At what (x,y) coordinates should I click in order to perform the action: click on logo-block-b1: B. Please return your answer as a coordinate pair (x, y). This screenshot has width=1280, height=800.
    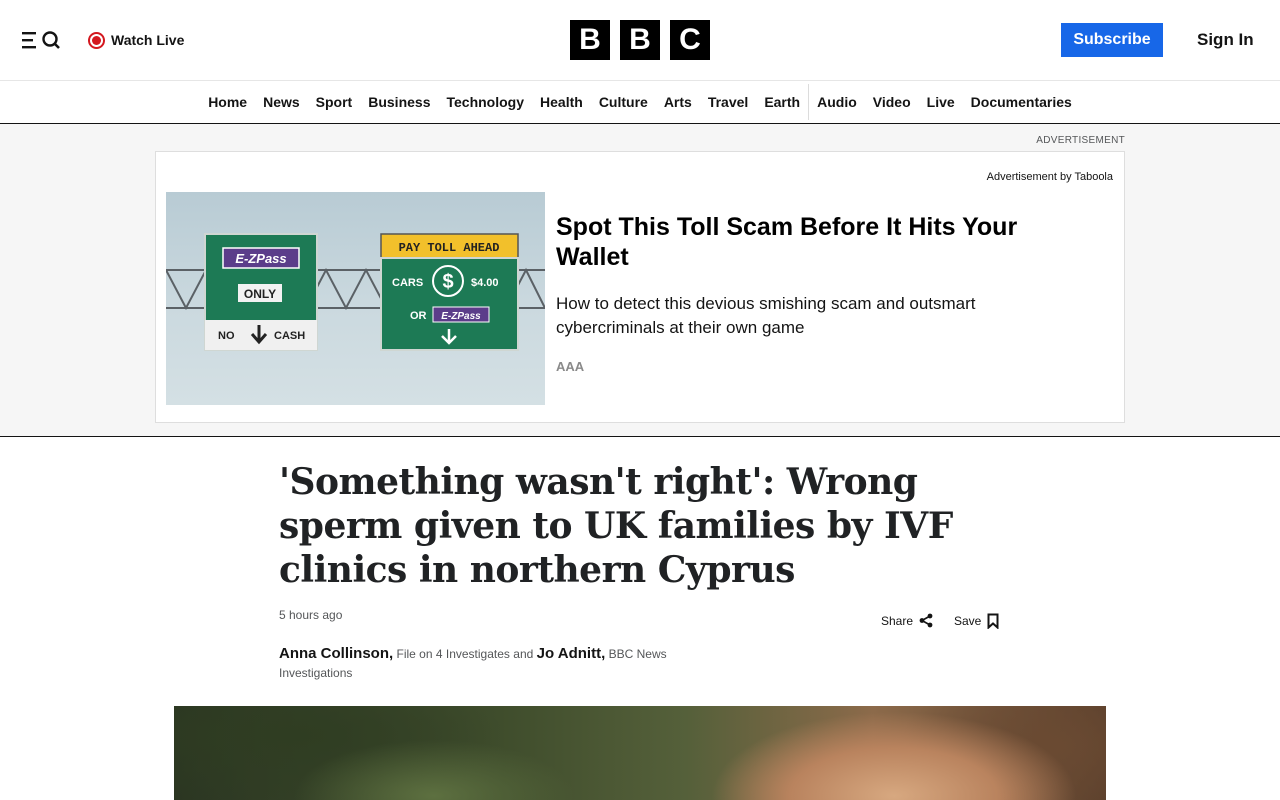
    Looking at the image, I should click on (590, 40).